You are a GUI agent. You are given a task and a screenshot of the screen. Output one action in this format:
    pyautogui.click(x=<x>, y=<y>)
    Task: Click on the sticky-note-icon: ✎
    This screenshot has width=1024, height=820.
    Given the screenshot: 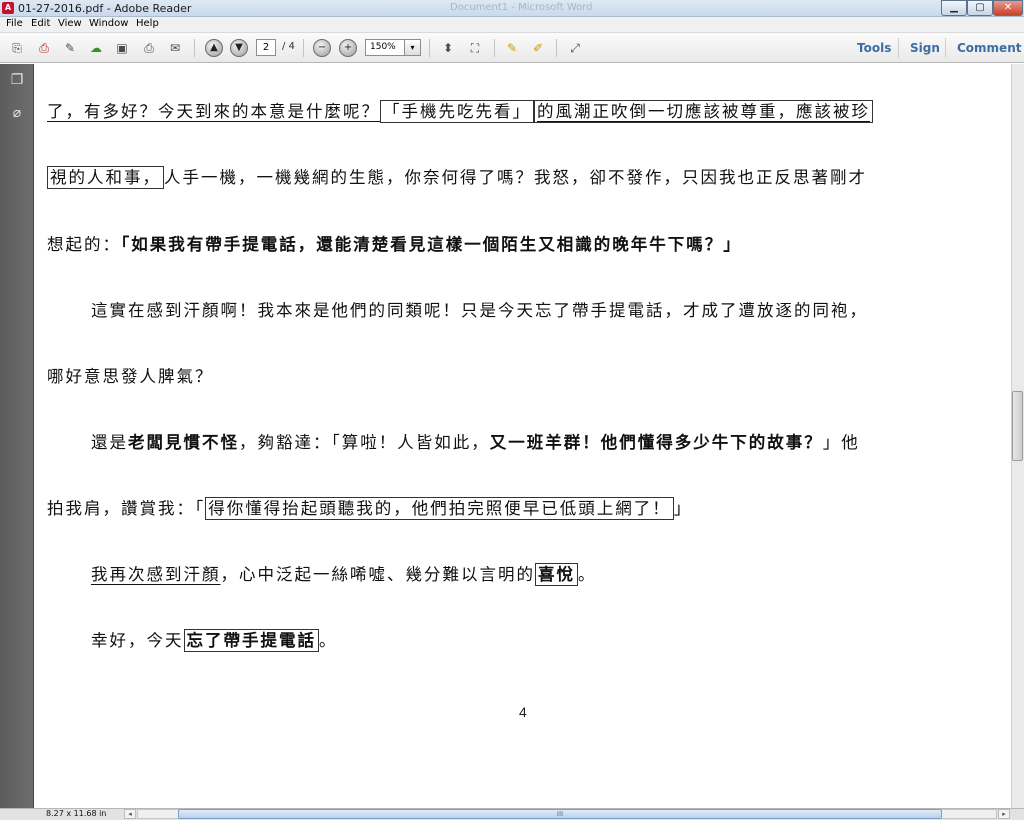 What is the action you would take?
    pyautogui.click(x=512, y=48)
    